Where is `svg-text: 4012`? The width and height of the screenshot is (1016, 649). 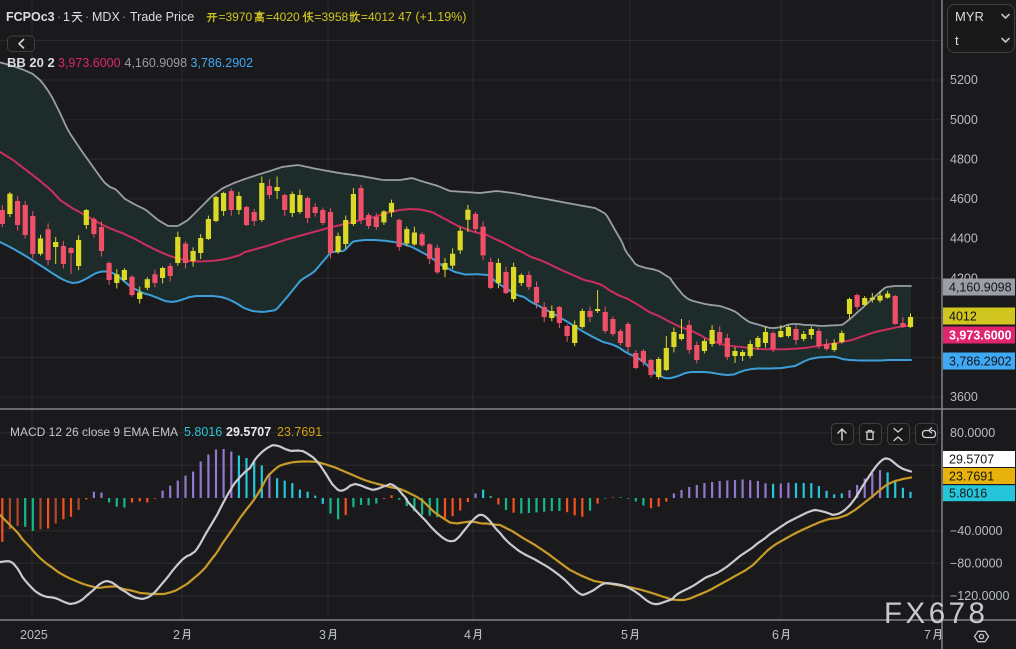 svg-text: 4012 is located at coordinates (963, 316).